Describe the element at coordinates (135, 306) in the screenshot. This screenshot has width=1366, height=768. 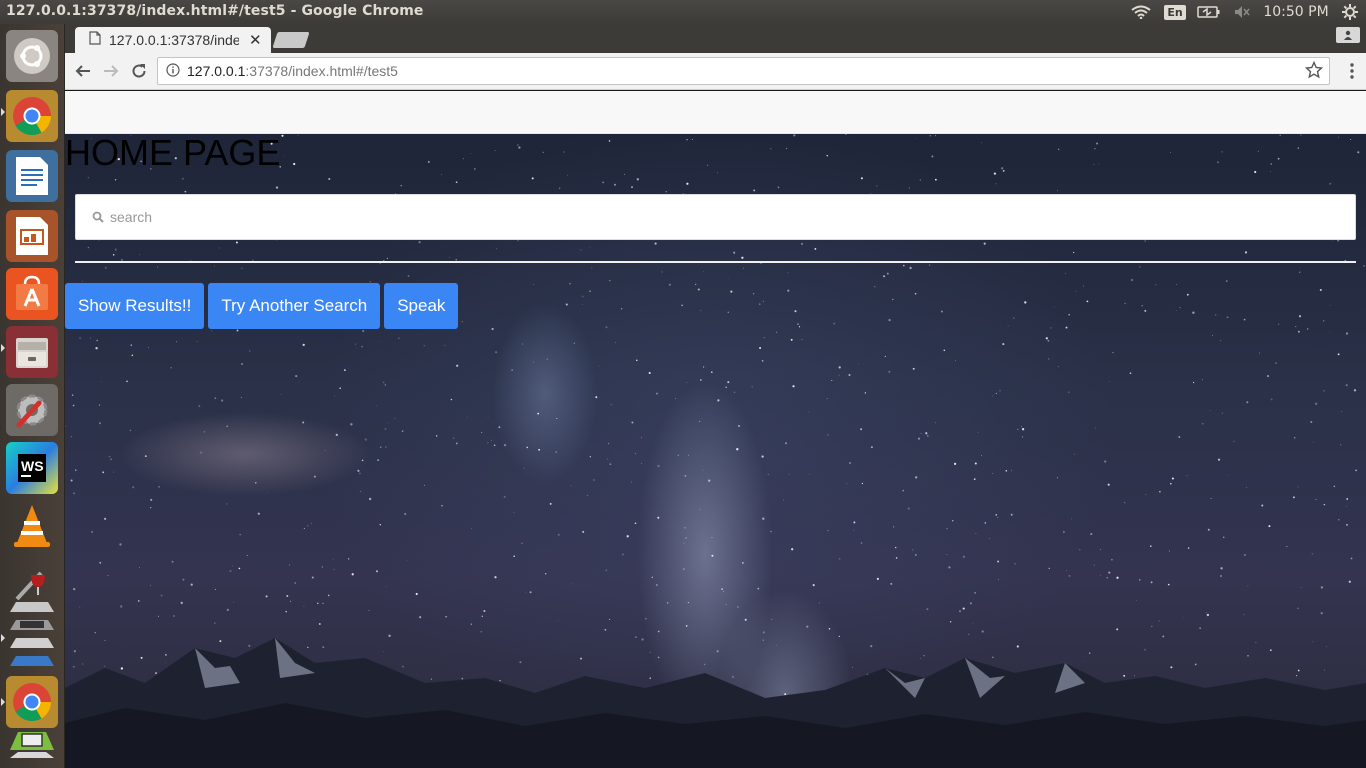
I see `show-results-button: Show Results!!` at that location.